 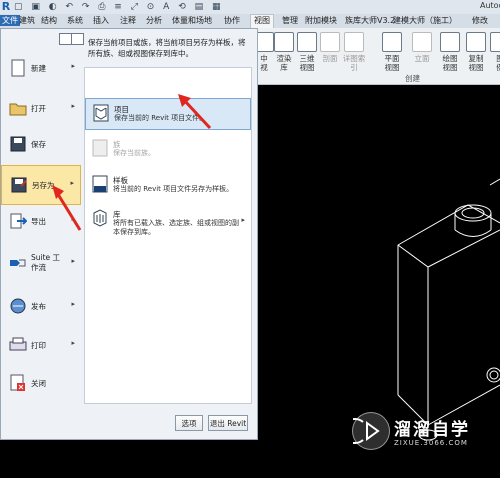 What do you see at coordinates (232, 20) in the screenshot?
I see `tab-8: 协作` at bounding box center [232, 20].